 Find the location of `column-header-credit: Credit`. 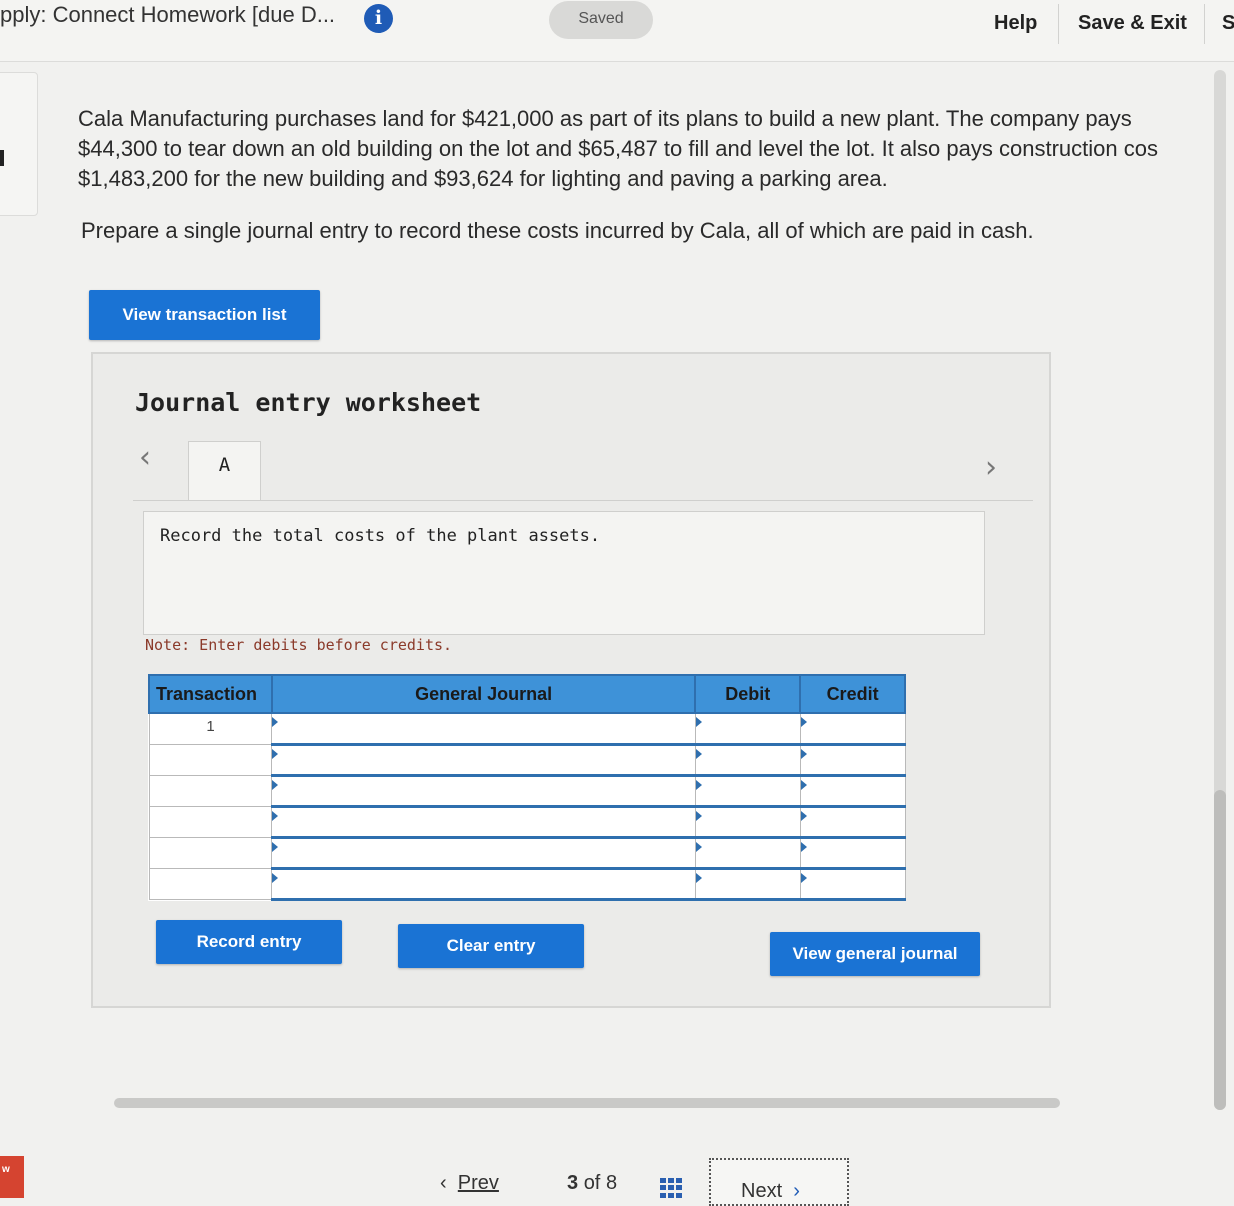

column-header-credit: Credit is located at coordinates (852, 694).